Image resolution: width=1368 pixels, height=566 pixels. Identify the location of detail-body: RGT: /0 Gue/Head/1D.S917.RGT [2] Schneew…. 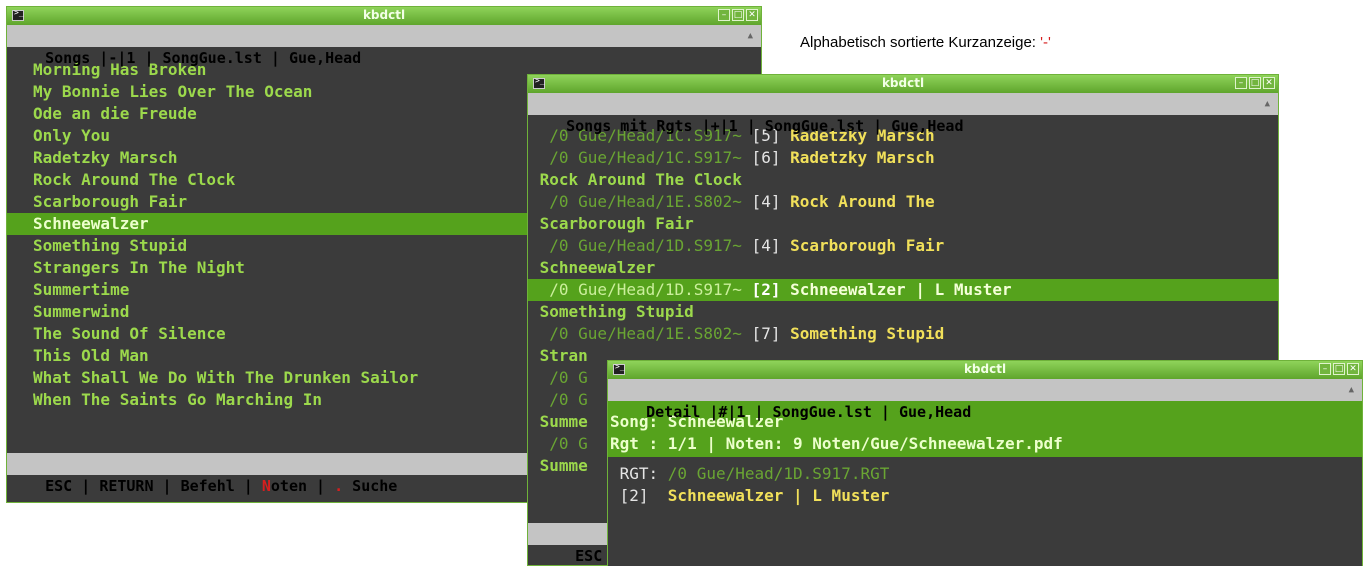
(985, 482).